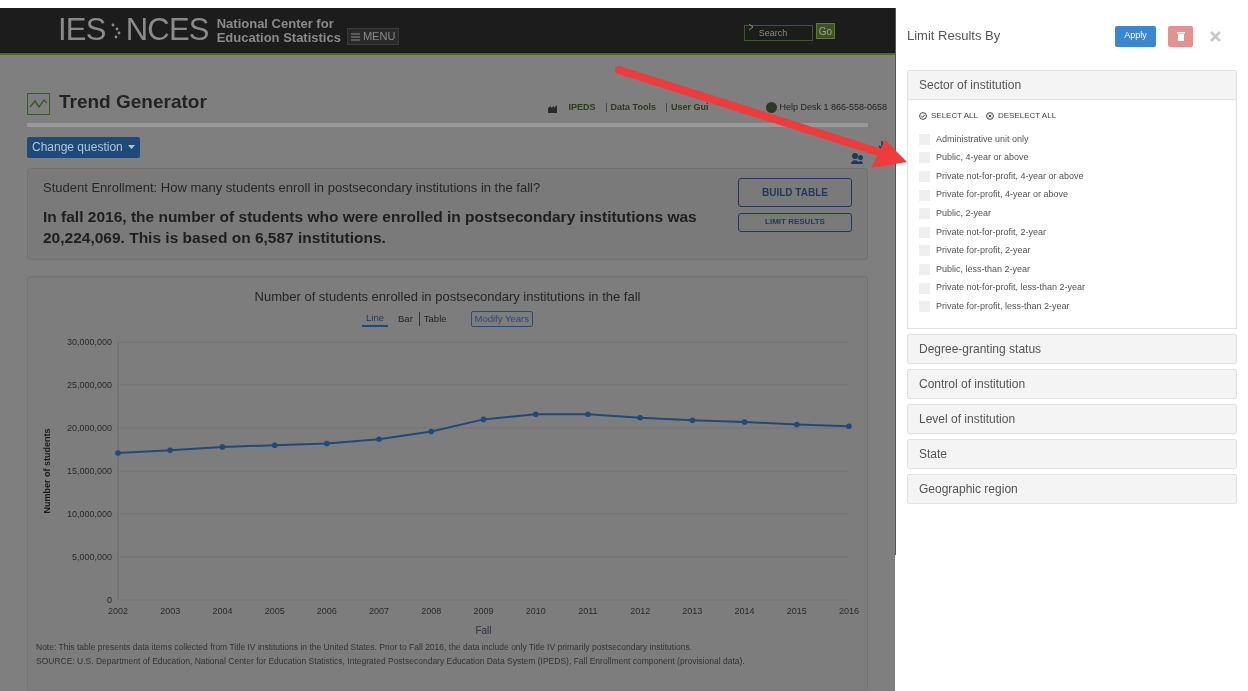 Image resolution: width=1248 pixels, height=691 pixels. I want to click on people-icon, so click(857, 158).